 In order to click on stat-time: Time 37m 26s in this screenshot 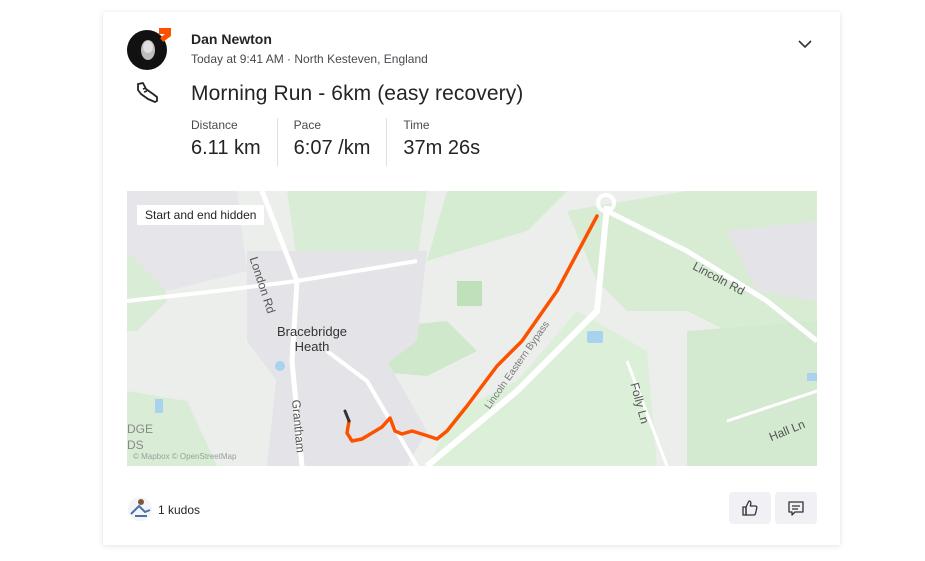, I will do `click(449, 142)`.